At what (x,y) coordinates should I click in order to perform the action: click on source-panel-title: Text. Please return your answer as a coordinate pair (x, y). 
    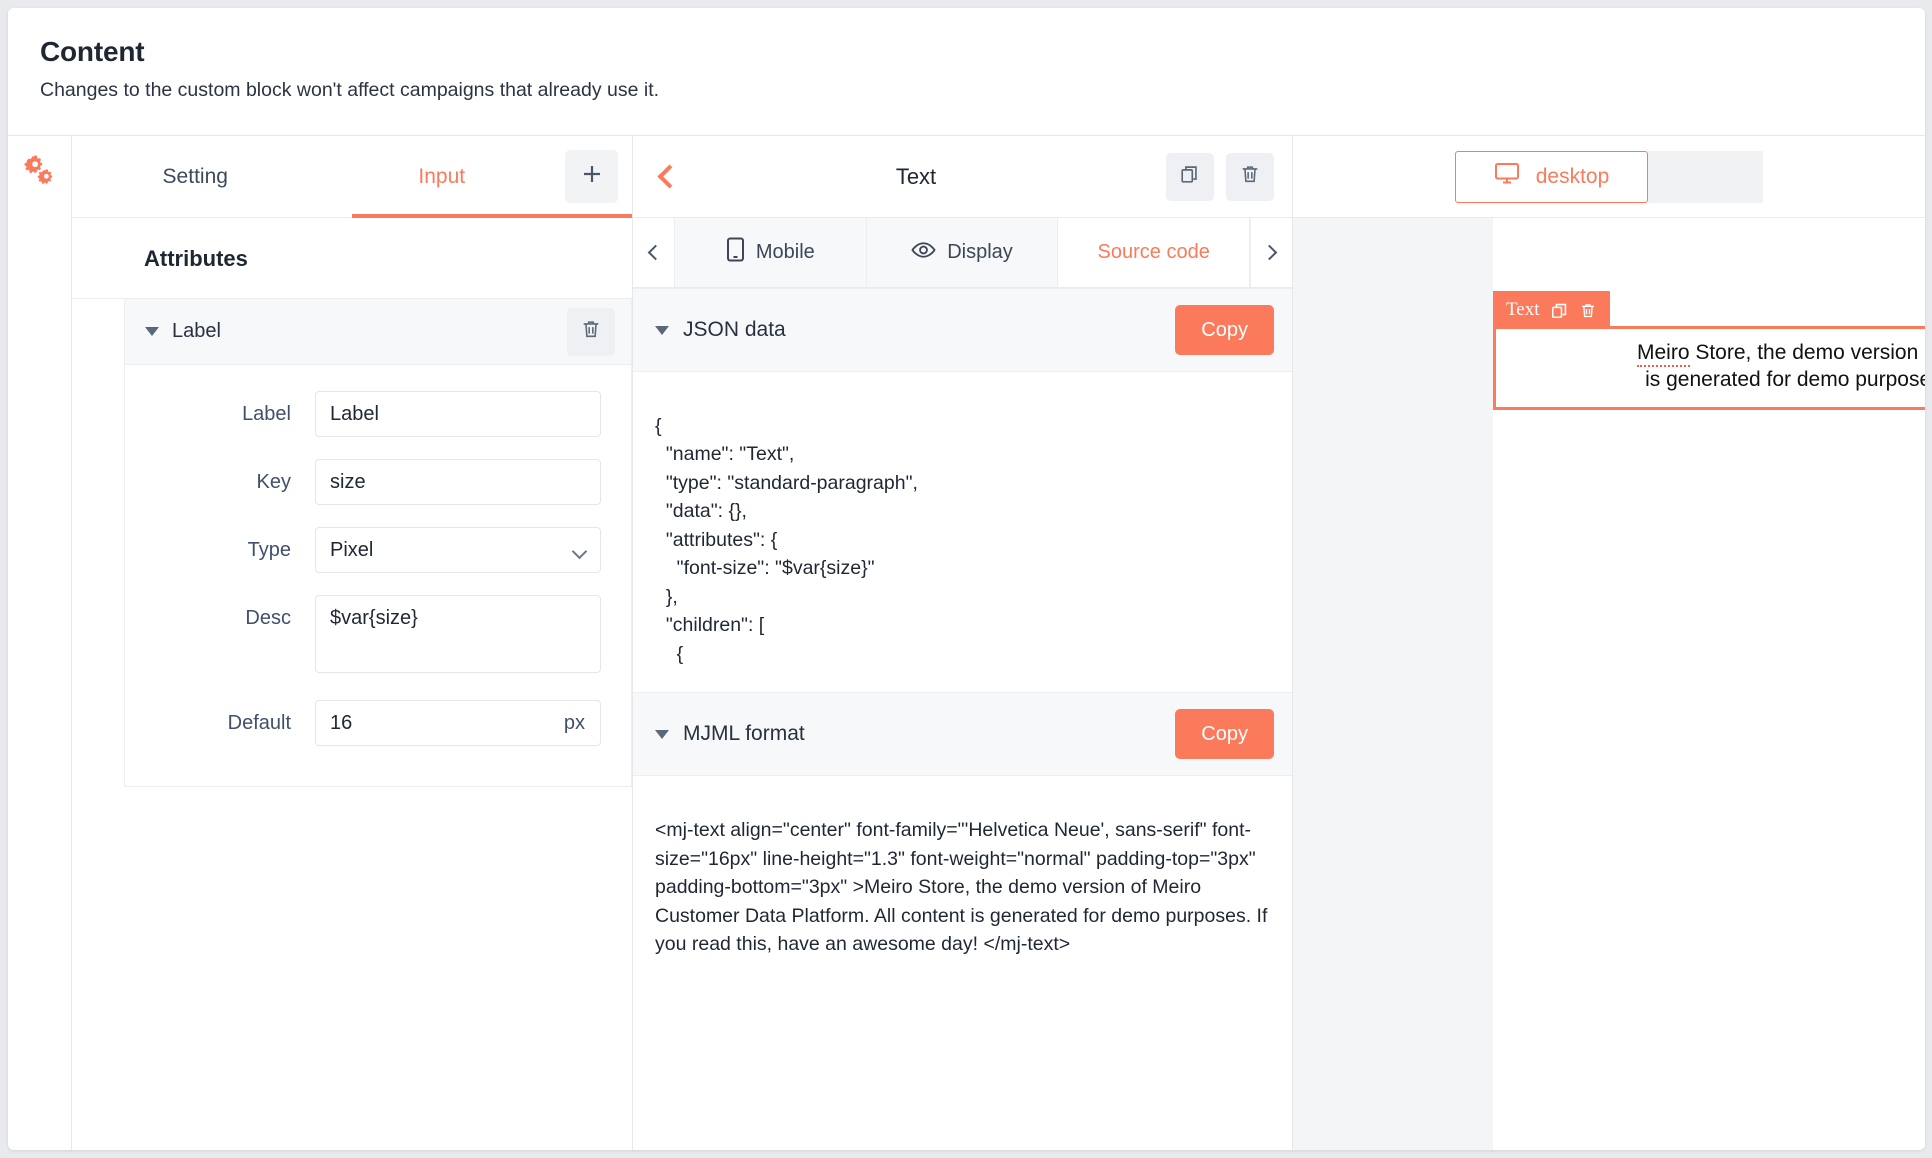
    Looking at the image, I should click on (916, 176).